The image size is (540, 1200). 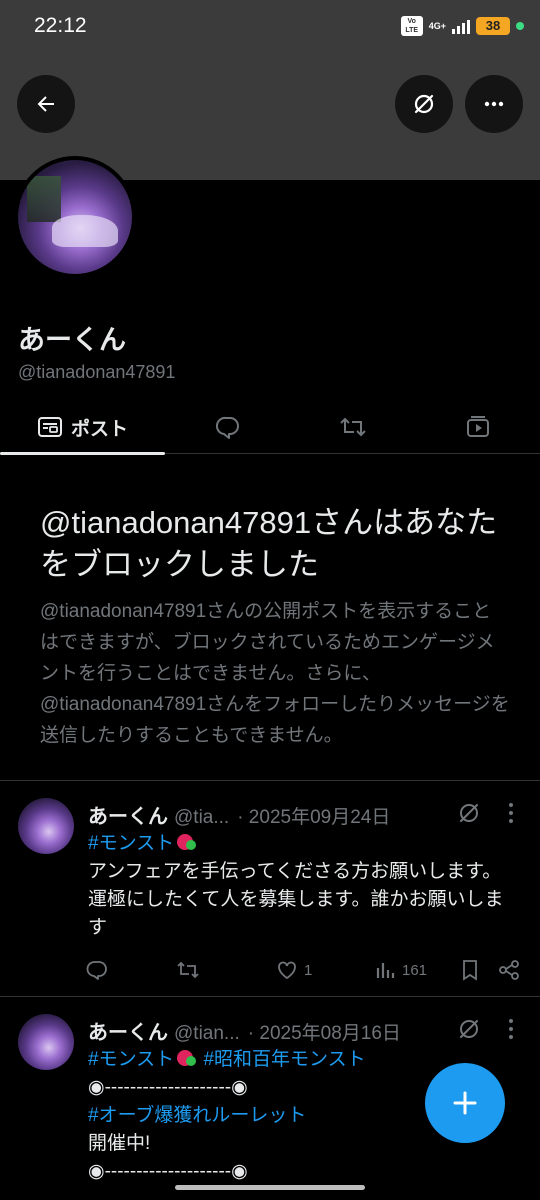 What do you see at coordinates (437, 26) in the screenshot?
I see `network-icon: 4G+` at bounding box center [437, 26].